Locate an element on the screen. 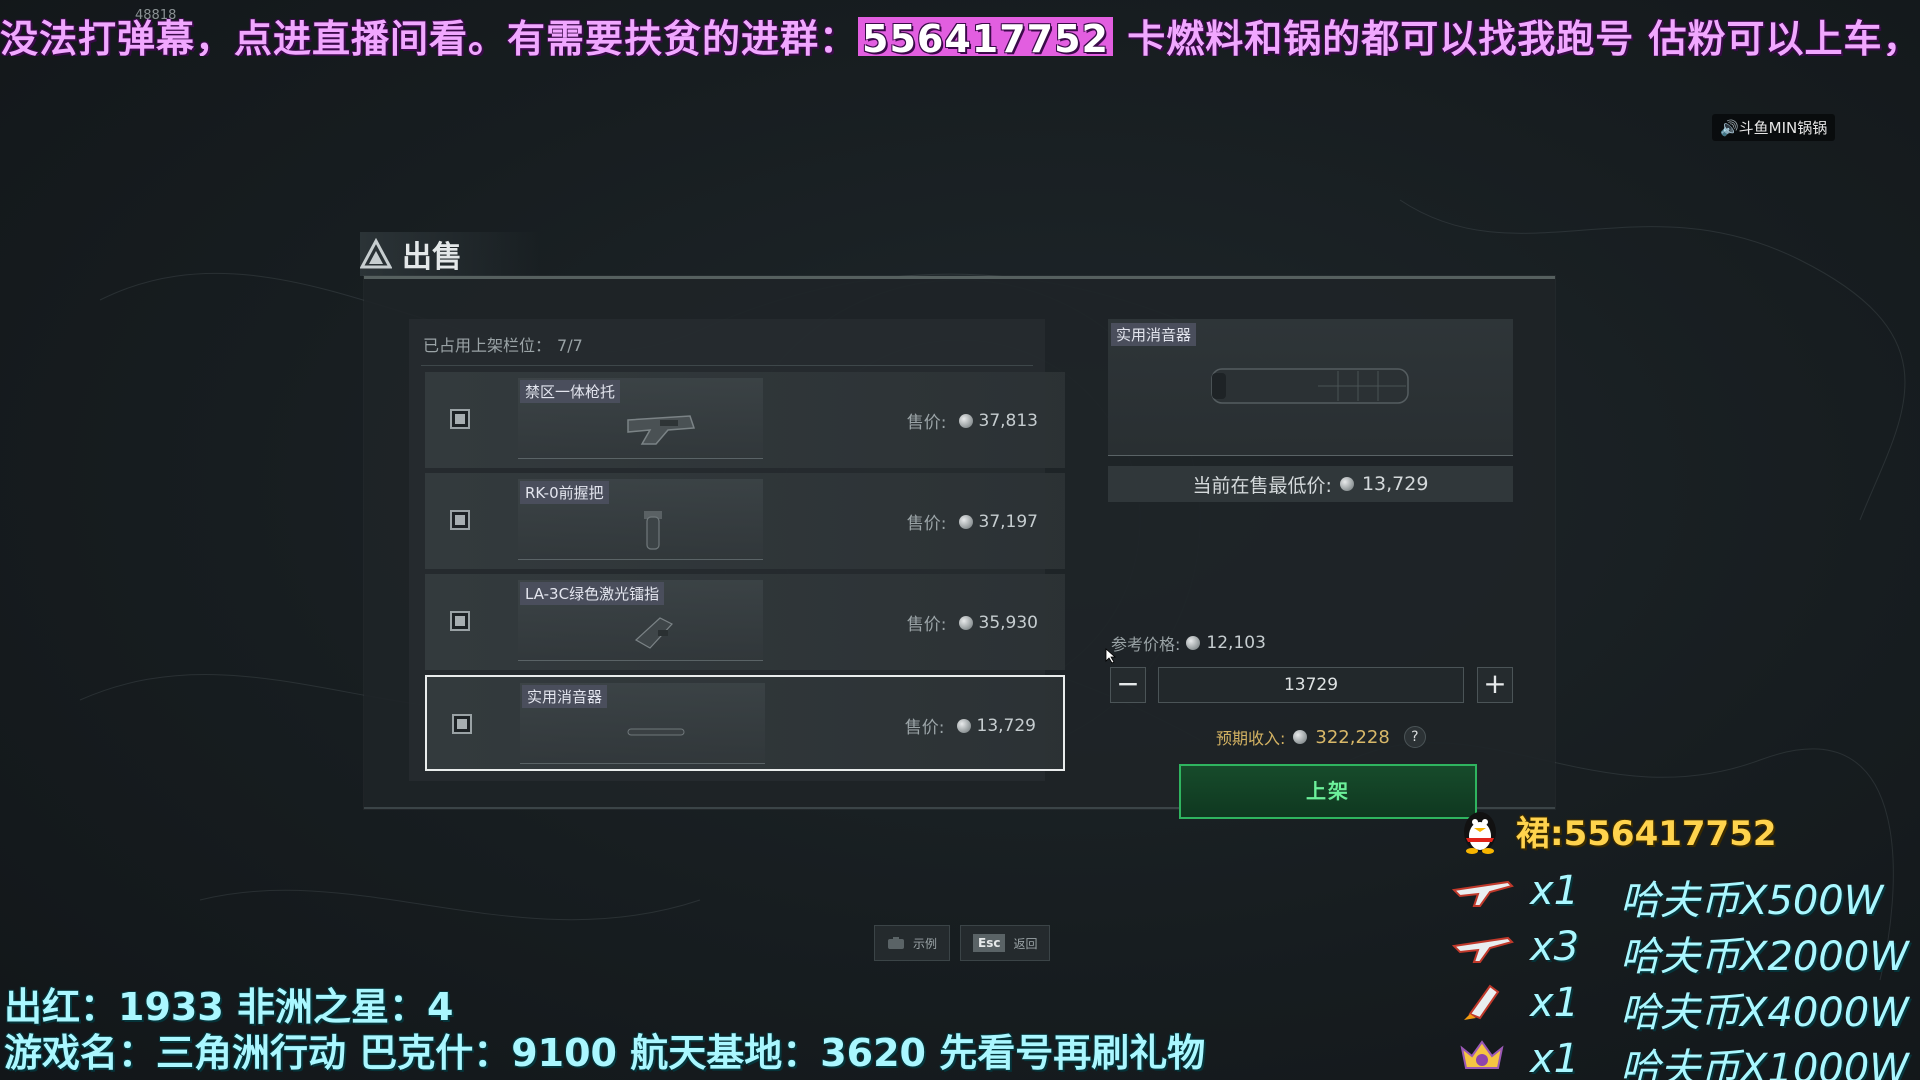 This screenshot has height=1080, width=1920. item-price: 售价: 37,813 is located at coordinates (972, 421).